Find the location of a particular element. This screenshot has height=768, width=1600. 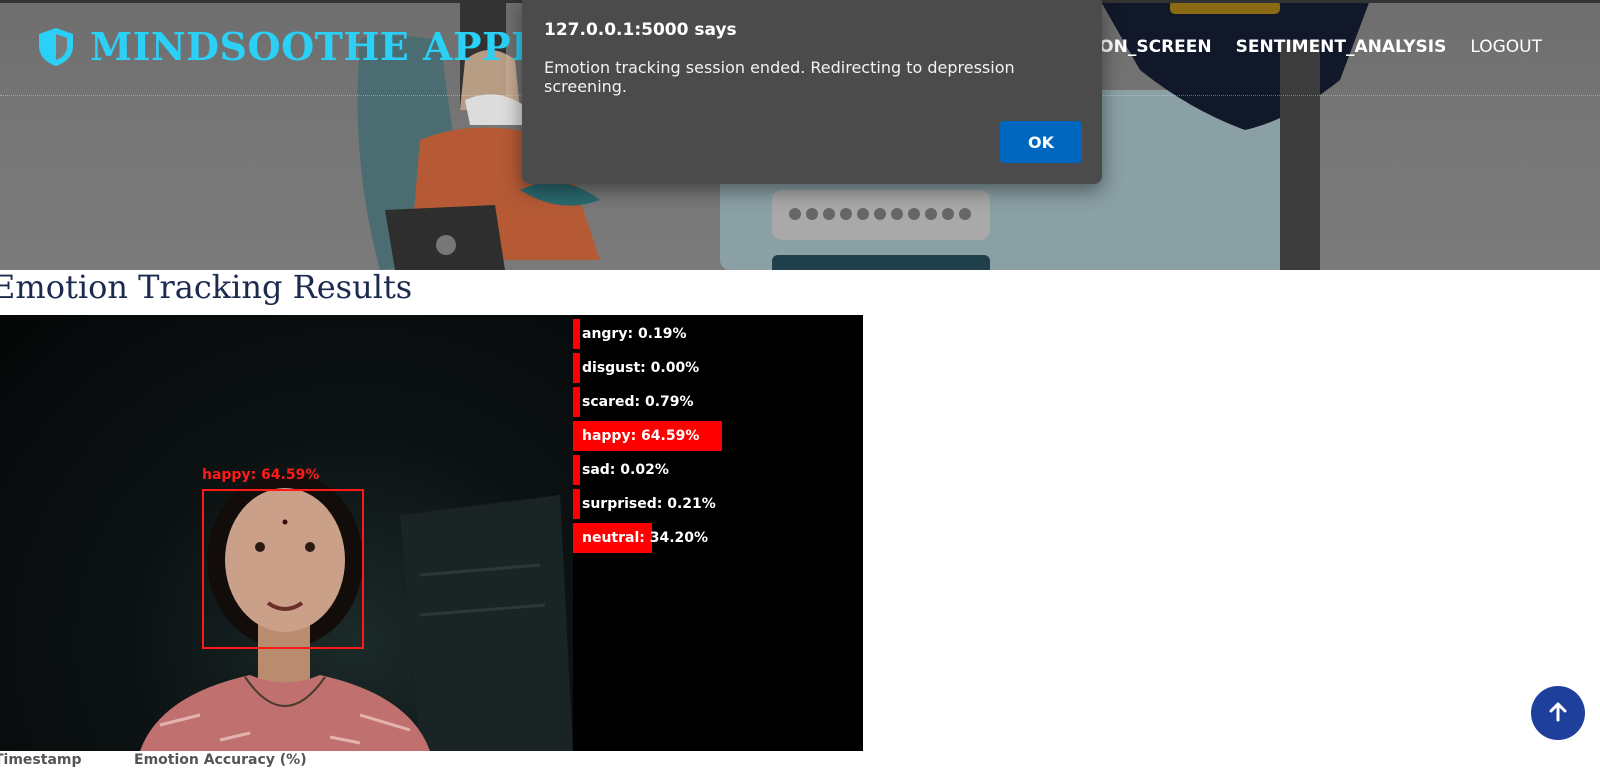

emotion-bar-row: scared: 0.79% is located at coordinates (718, 404).